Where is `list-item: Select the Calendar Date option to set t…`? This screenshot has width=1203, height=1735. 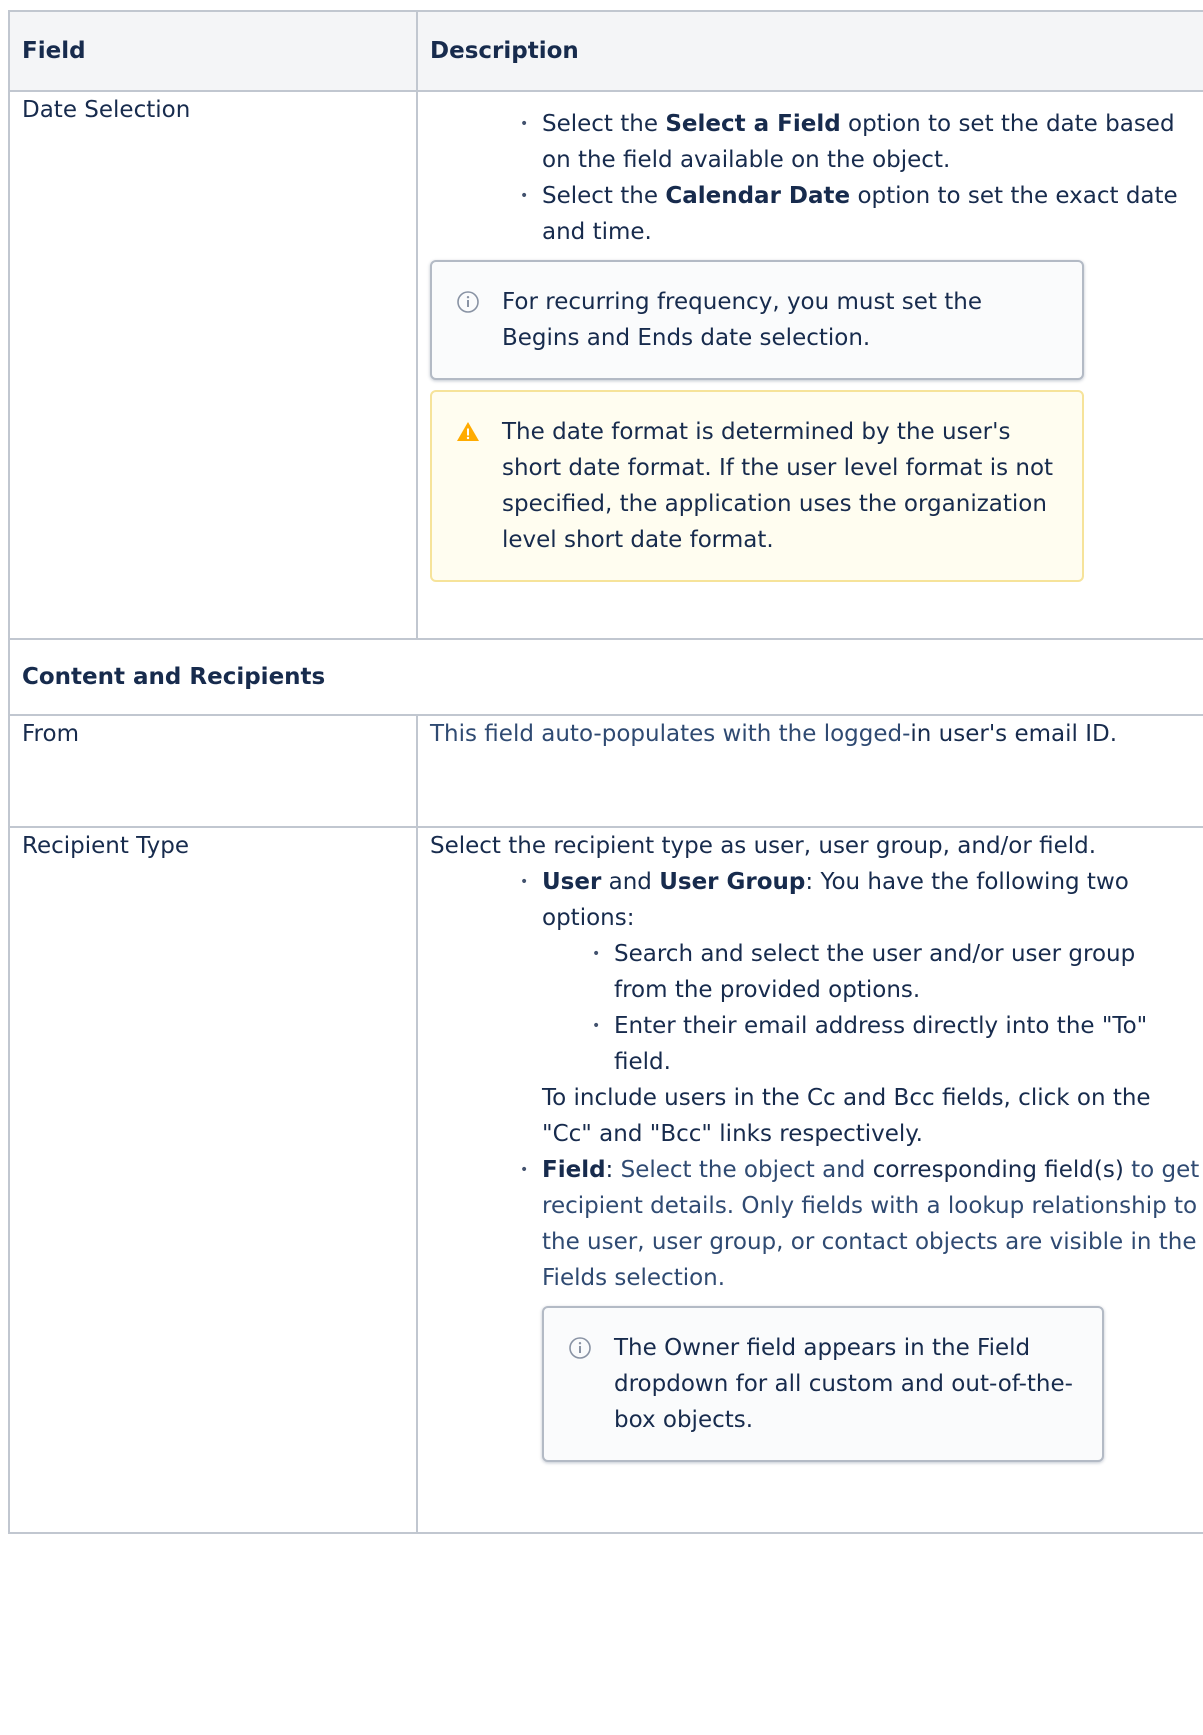 list-item: Select the Calendar Date option to set t… is located at coordinates (861, 214).